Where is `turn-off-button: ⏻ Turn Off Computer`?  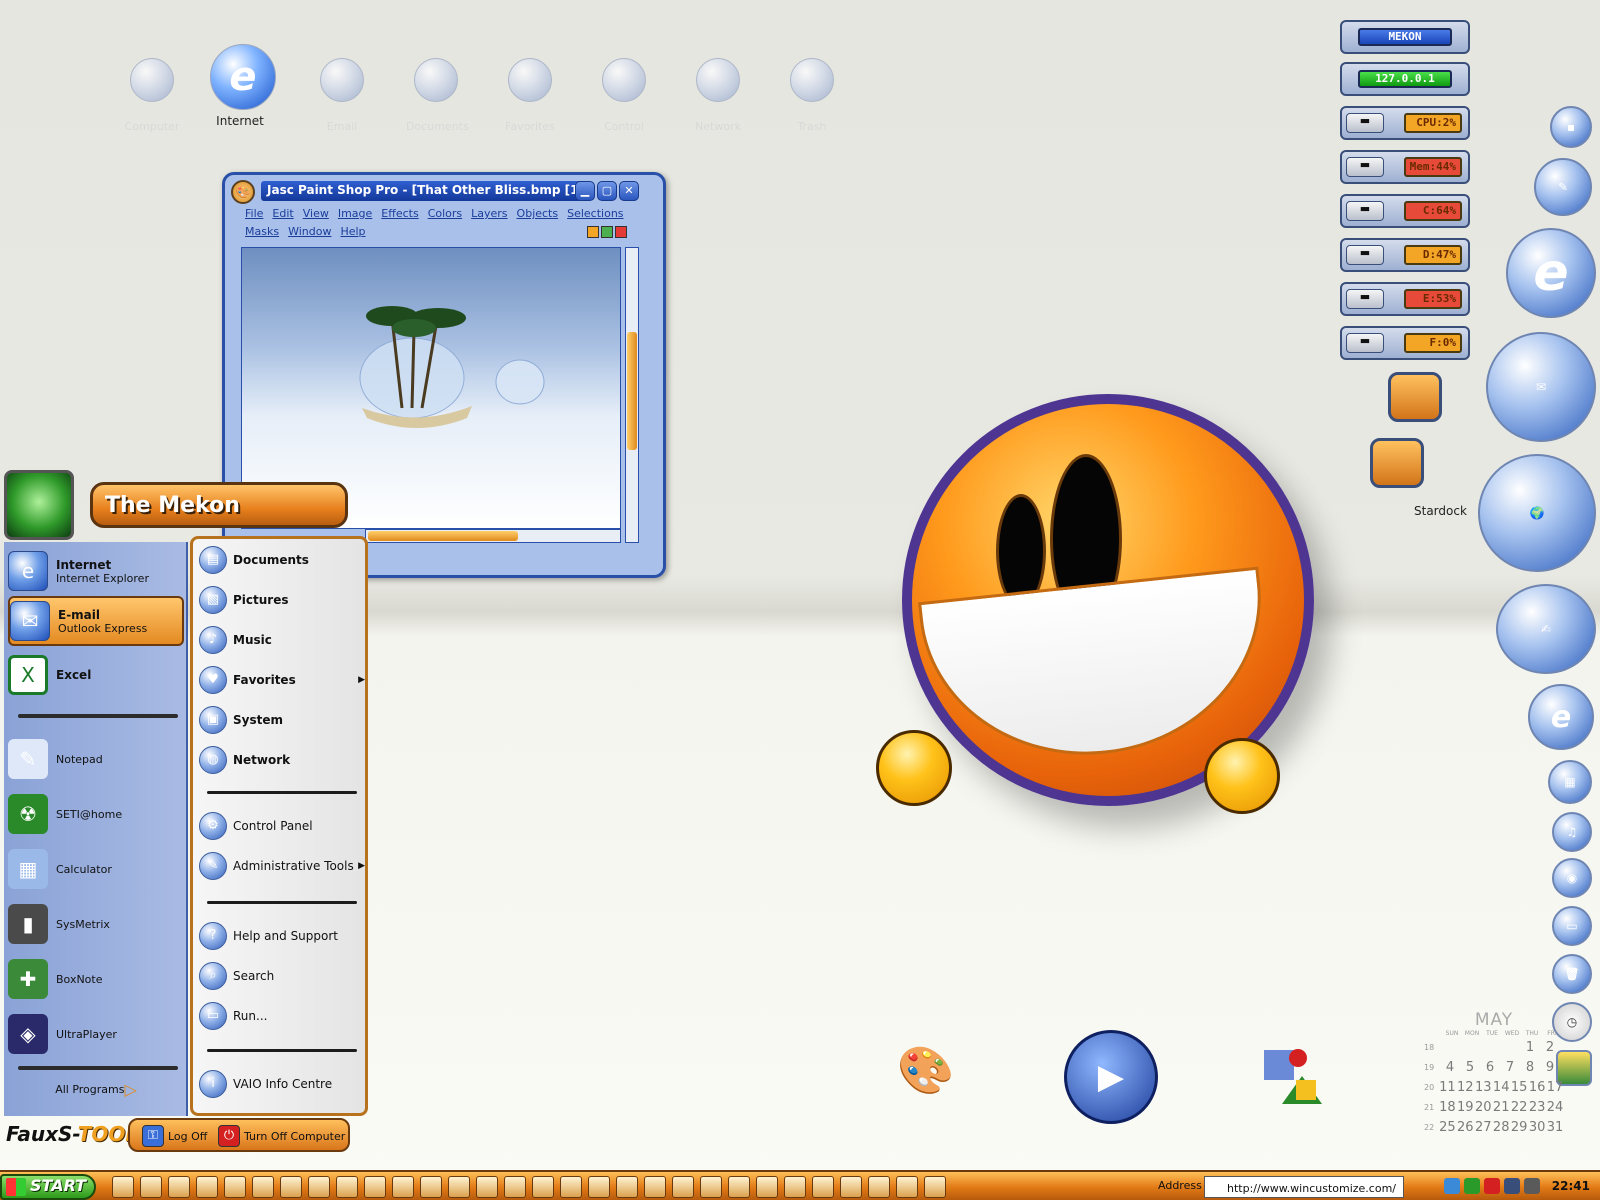
turn-off-button: ⏻ Turn Off Computer is located at coordinates (281, 1136).